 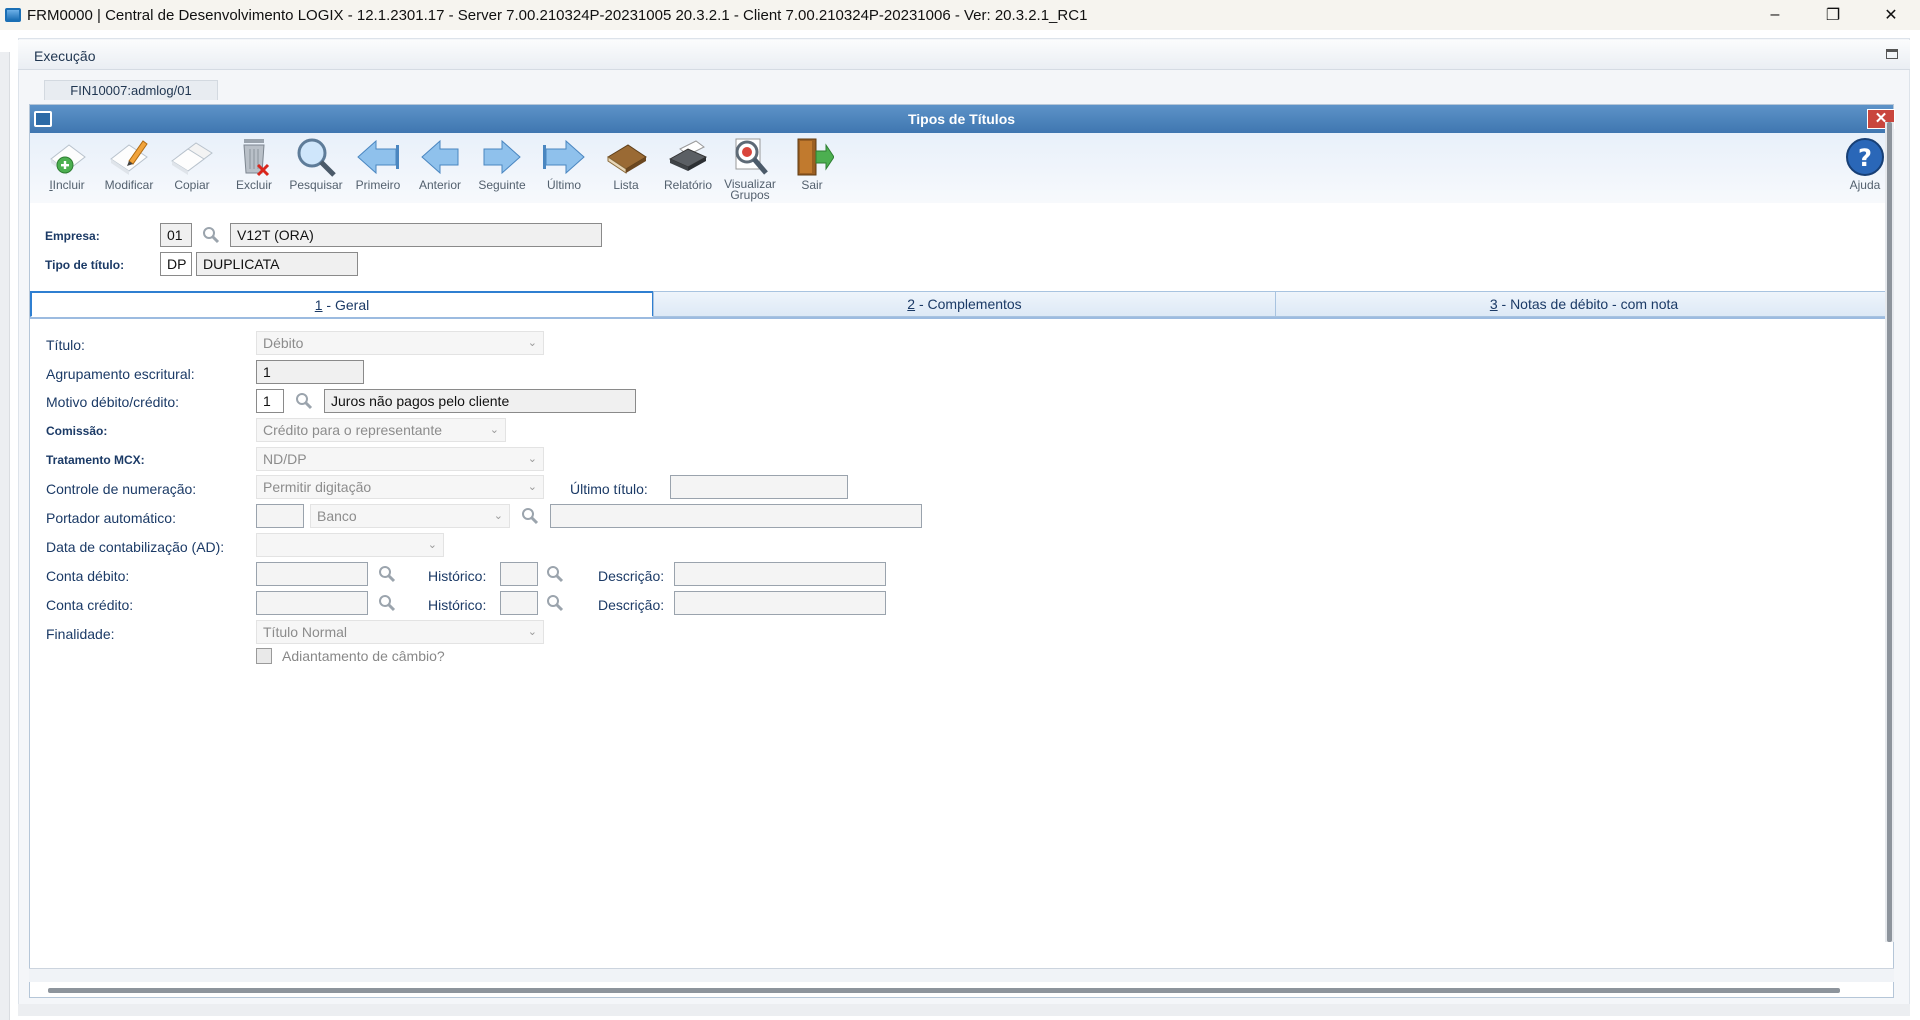 I want to click on tratamento-mcx-select: ND/DP ⌄, so click(x=400, y=459).